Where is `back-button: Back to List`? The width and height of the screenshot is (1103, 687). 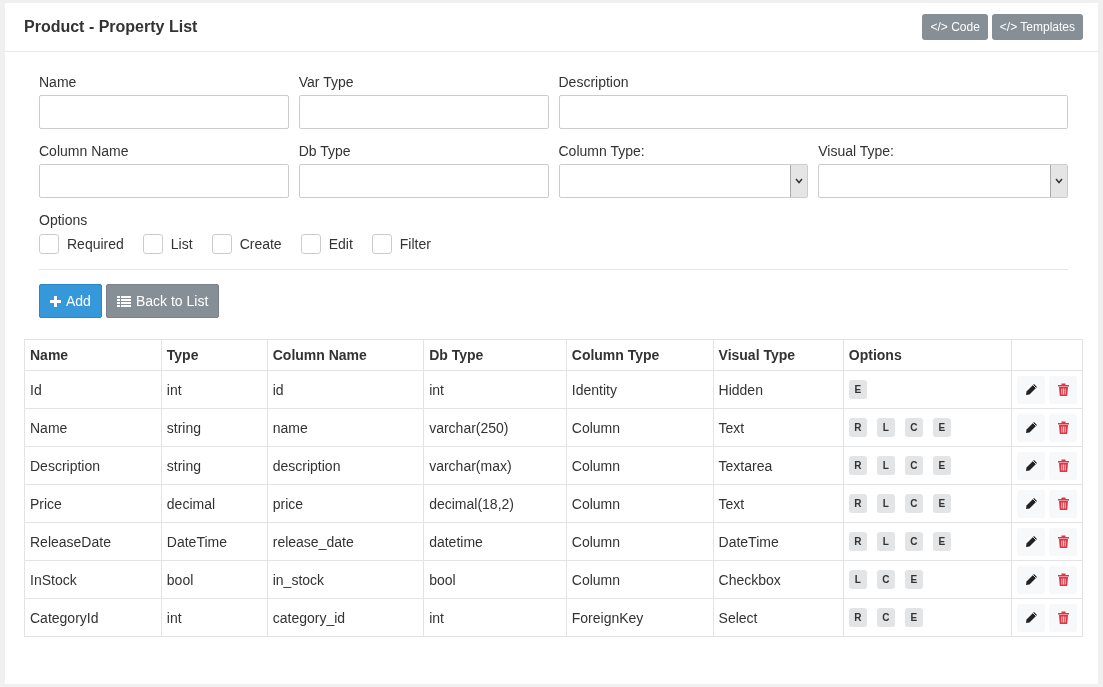 back-button: Back to List is located at coordinates (162, 301).